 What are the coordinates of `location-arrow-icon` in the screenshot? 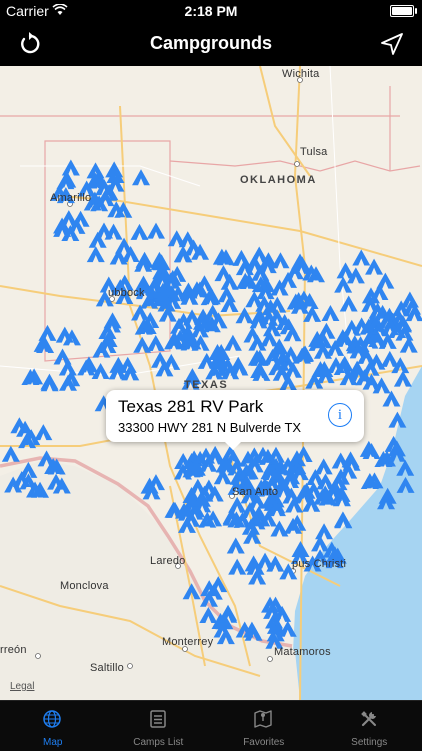 It's located at (392, 44).